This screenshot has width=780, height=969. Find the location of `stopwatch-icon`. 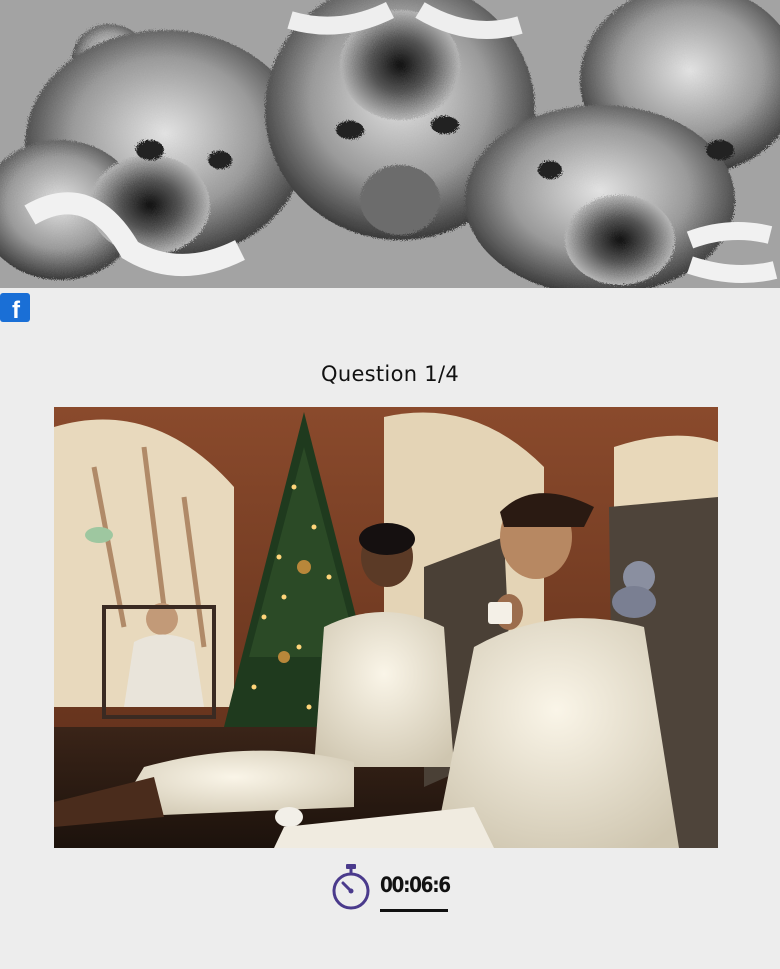

stopwatch-icon is located at coordinates (351, 887).